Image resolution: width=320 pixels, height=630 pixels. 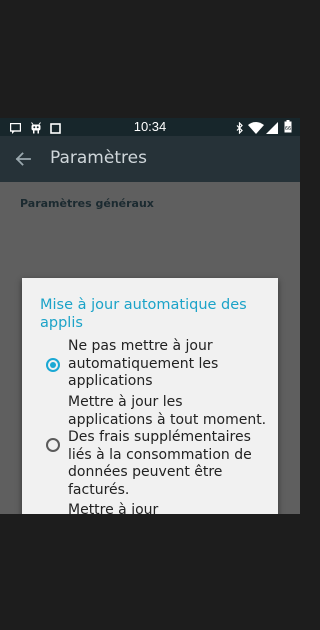 I want to click on radio-button-selected, so click(x=53, y=365).